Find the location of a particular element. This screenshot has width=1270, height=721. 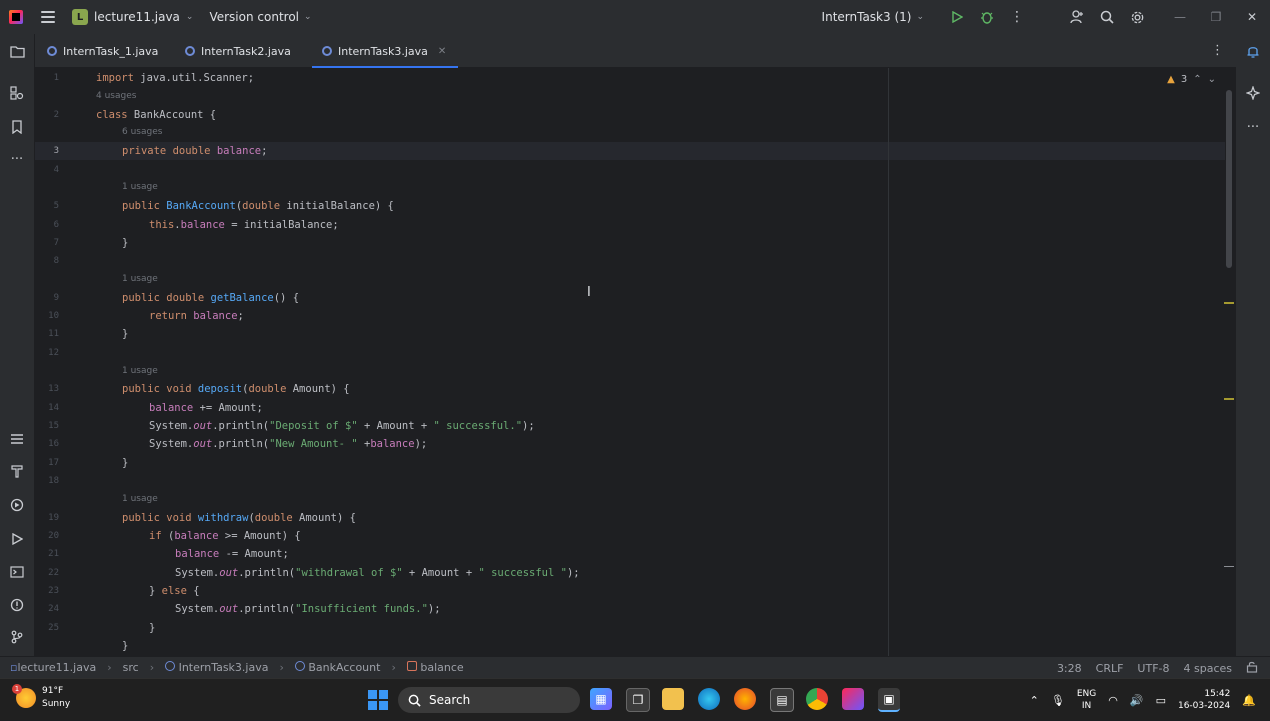

scroll-marker is located at coordinates (1229, 566).